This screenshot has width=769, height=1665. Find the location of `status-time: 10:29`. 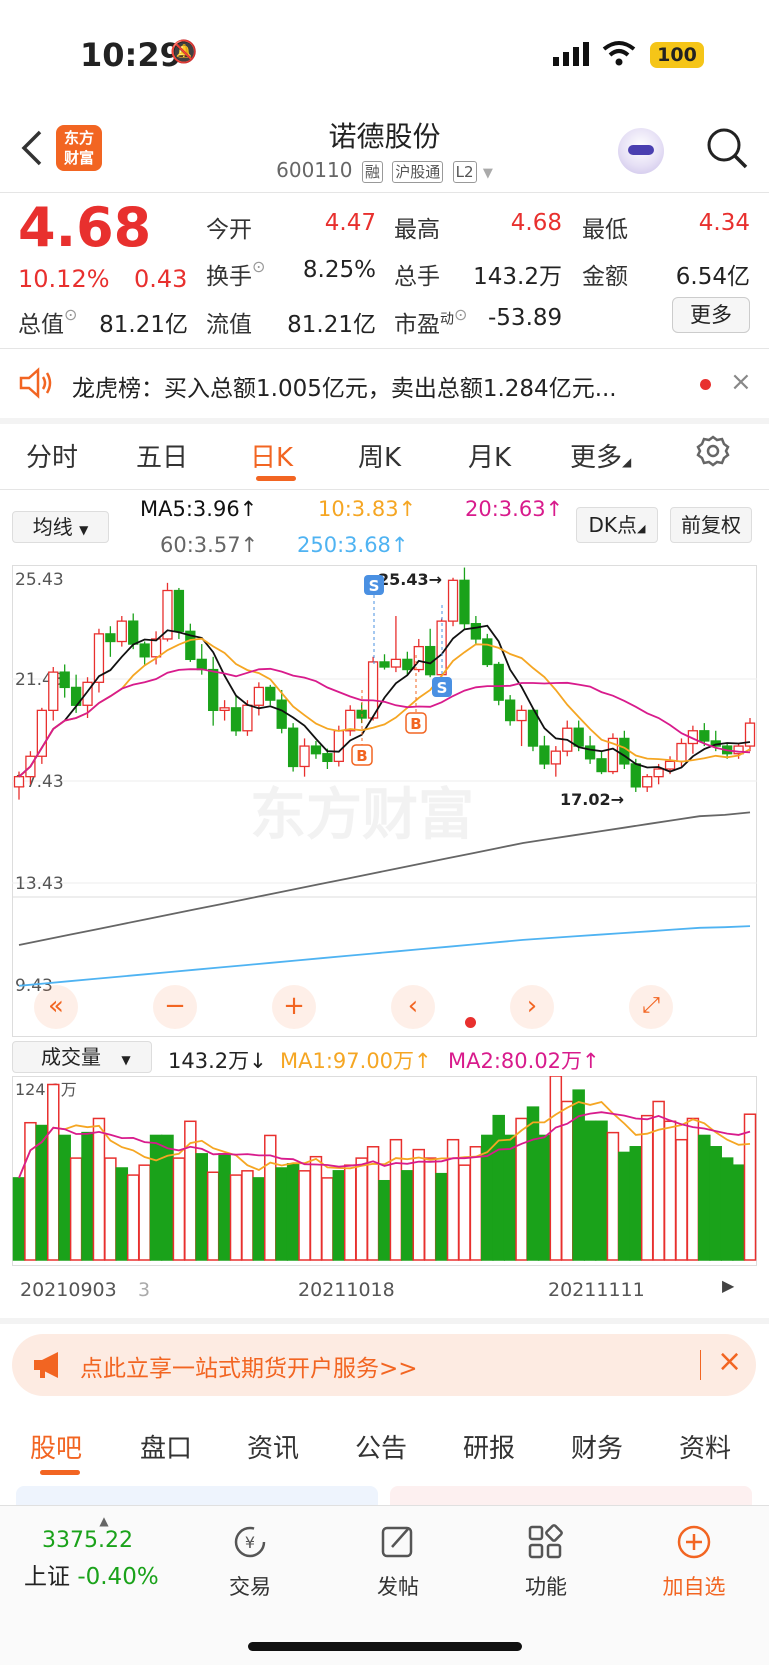

status-time: 10:29 is located at coordinates (131, 55).